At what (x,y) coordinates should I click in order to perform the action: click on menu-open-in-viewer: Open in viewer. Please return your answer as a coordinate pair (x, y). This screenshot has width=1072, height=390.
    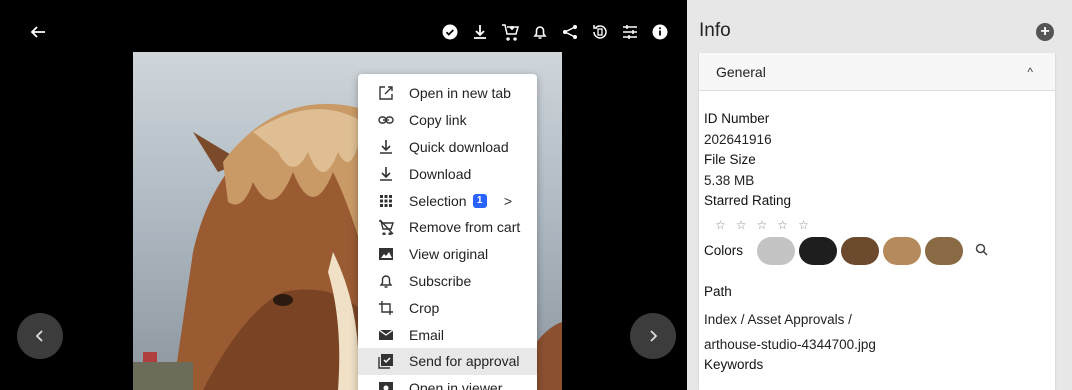
    Looking at the image, I should click on (447, 382).